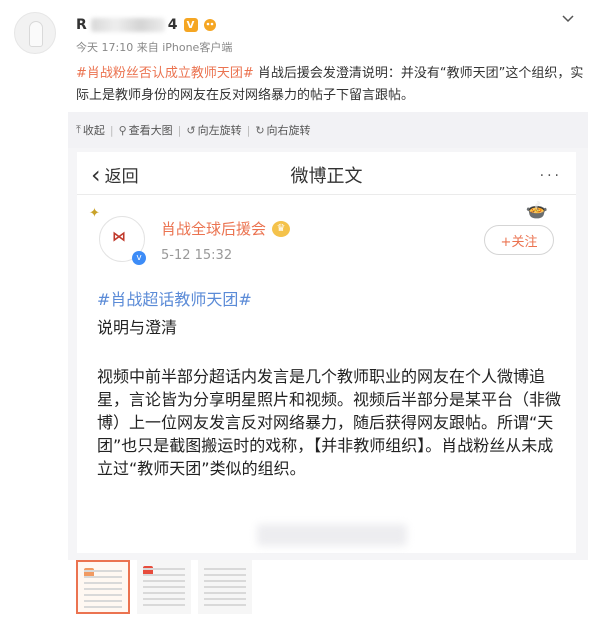  What do you see at coordinates (298, 30) in the screenshot?
I see `post-header: R 4 V 今天 17:10 来自 iPhone客户端` at bounding box center [298, 30].